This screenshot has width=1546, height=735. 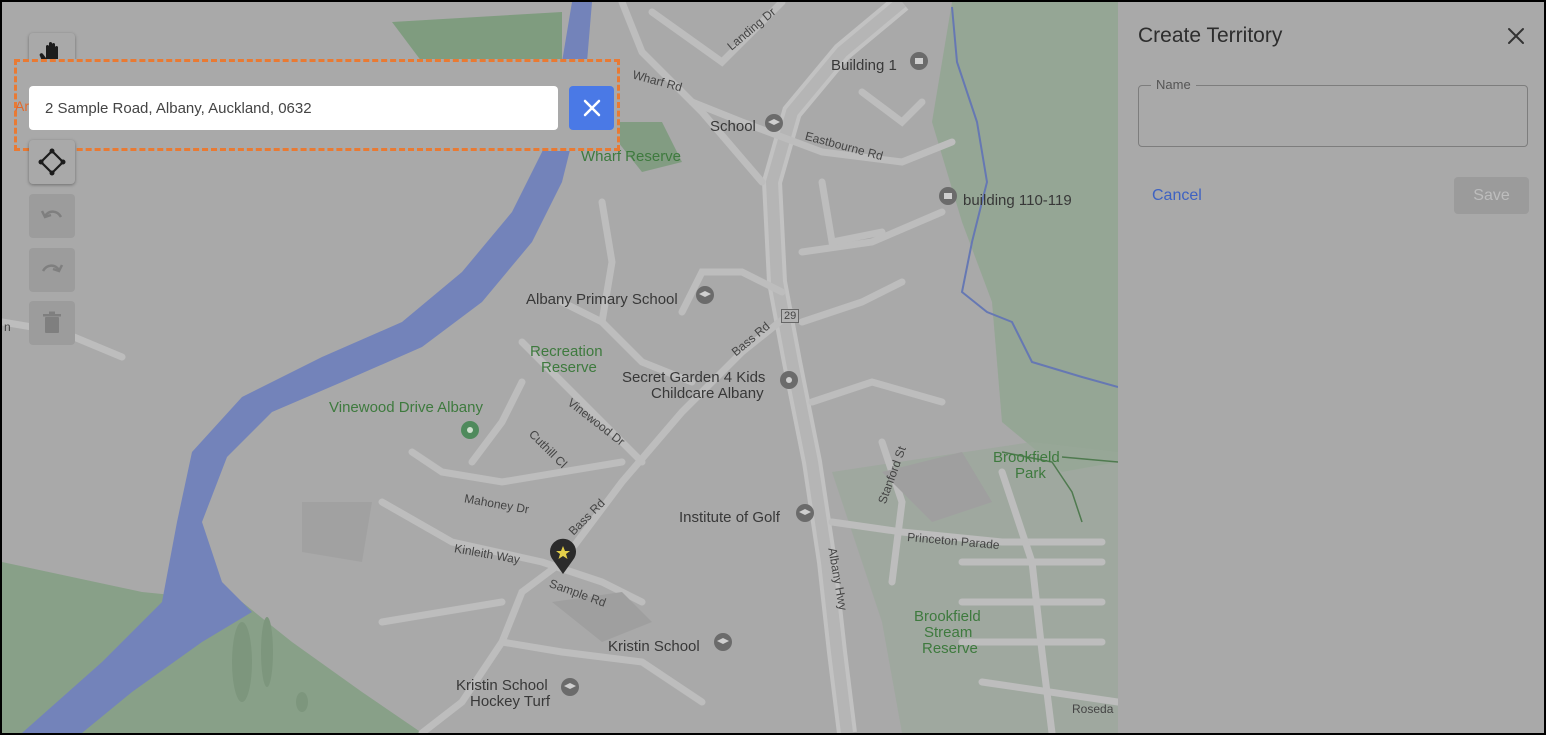 I want to click on park-label-vinewood: Vinewood Drive Albany, so click(x=406, y=407).